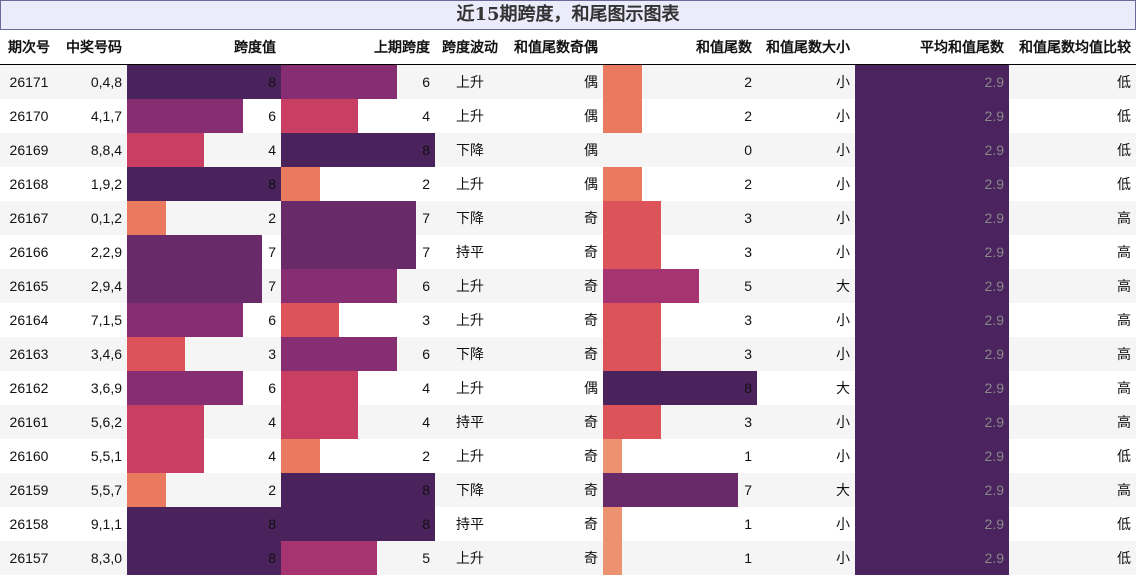 The height and width of the screenshot is (576, 1136). I want to click on table-row: 26168 1,9,2 8 2 上升偶 2 小 2.9 低, so click(568, 184).